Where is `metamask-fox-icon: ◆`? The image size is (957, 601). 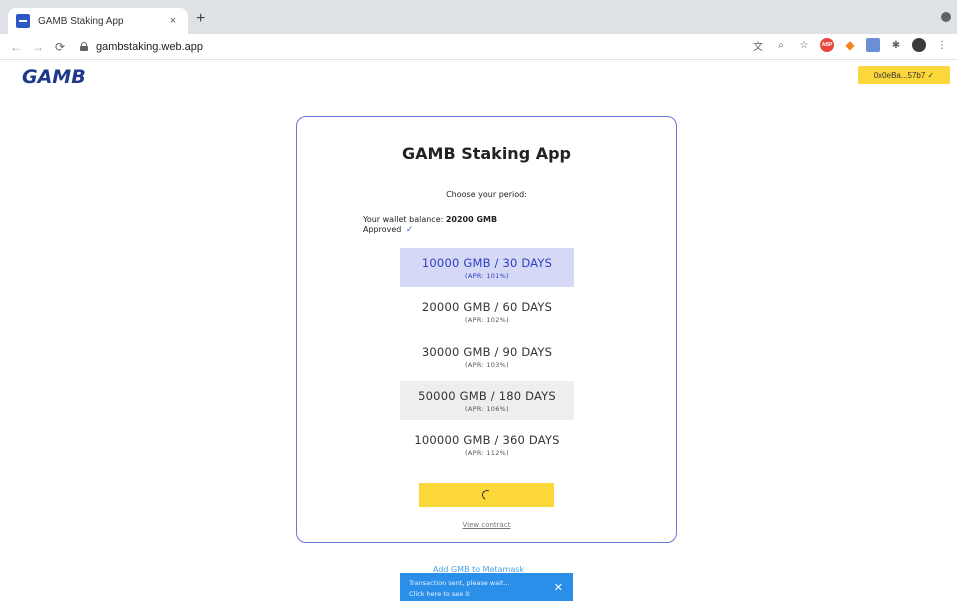
metamask-fox-icon: ◆ is located at coordinates (850, 45).